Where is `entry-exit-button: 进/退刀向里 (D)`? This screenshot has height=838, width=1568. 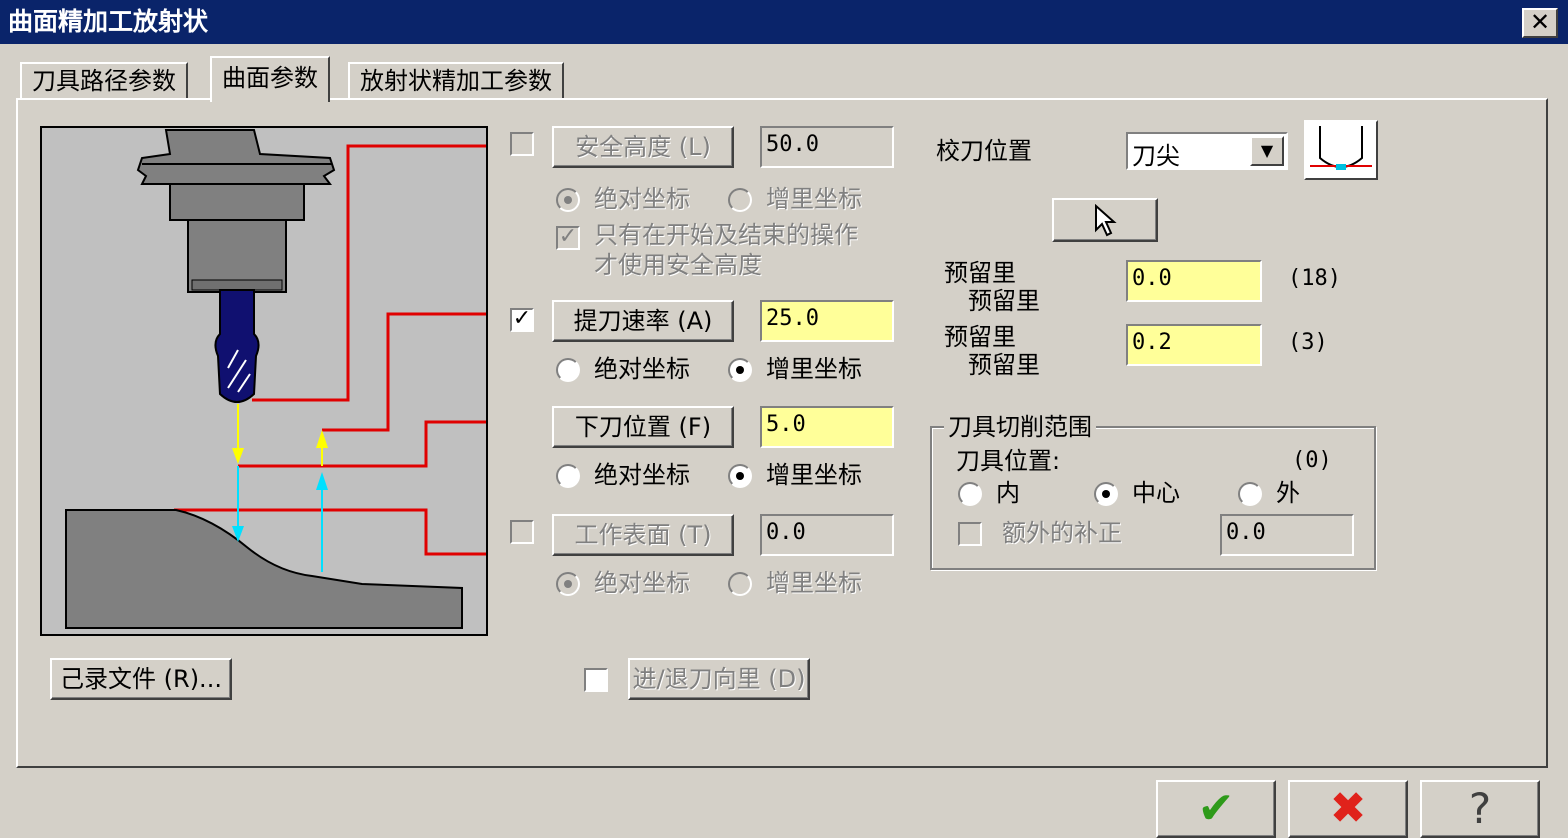 entry-exit-button: 进/退刀向里 (D) is located at coordinates (719, 679).